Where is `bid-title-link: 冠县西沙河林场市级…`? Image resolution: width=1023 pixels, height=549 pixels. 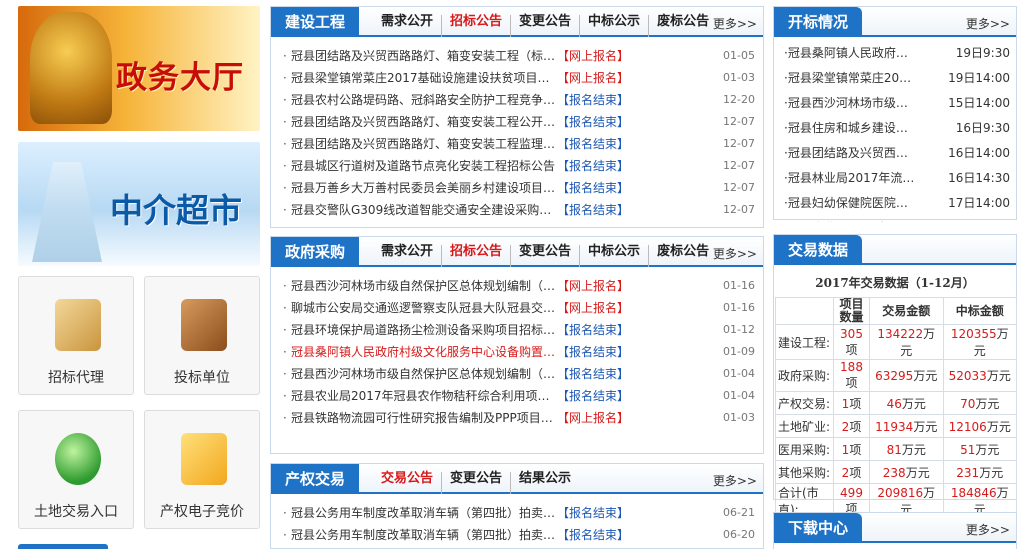
bid-title-link: 冠县西沙河林场市级… is located at coordinates (864, 103).